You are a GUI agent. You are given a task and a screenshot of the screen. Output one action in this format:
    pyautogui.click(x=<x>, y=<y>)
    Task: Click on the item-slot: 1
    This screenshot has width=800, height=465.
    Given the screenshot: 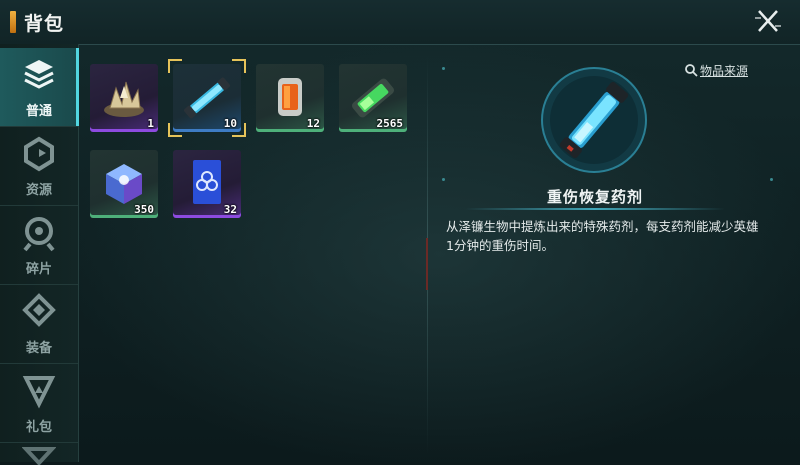 What is the action you would take?
    pyautogui.click(x=124, y=98)
    